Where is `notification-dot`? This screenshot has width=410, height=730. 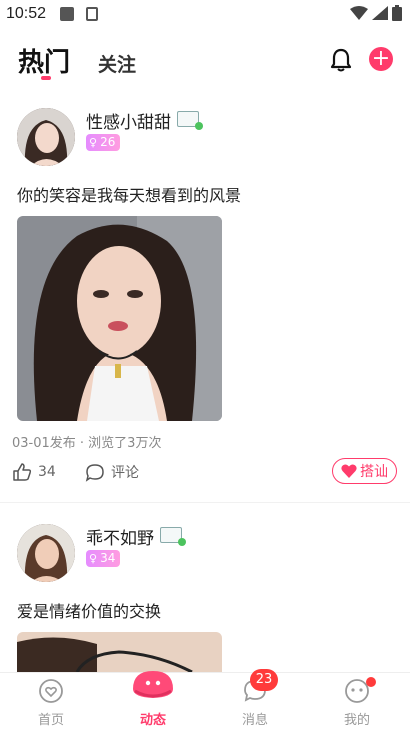
notification-dot is located at coordinates (371, 682).